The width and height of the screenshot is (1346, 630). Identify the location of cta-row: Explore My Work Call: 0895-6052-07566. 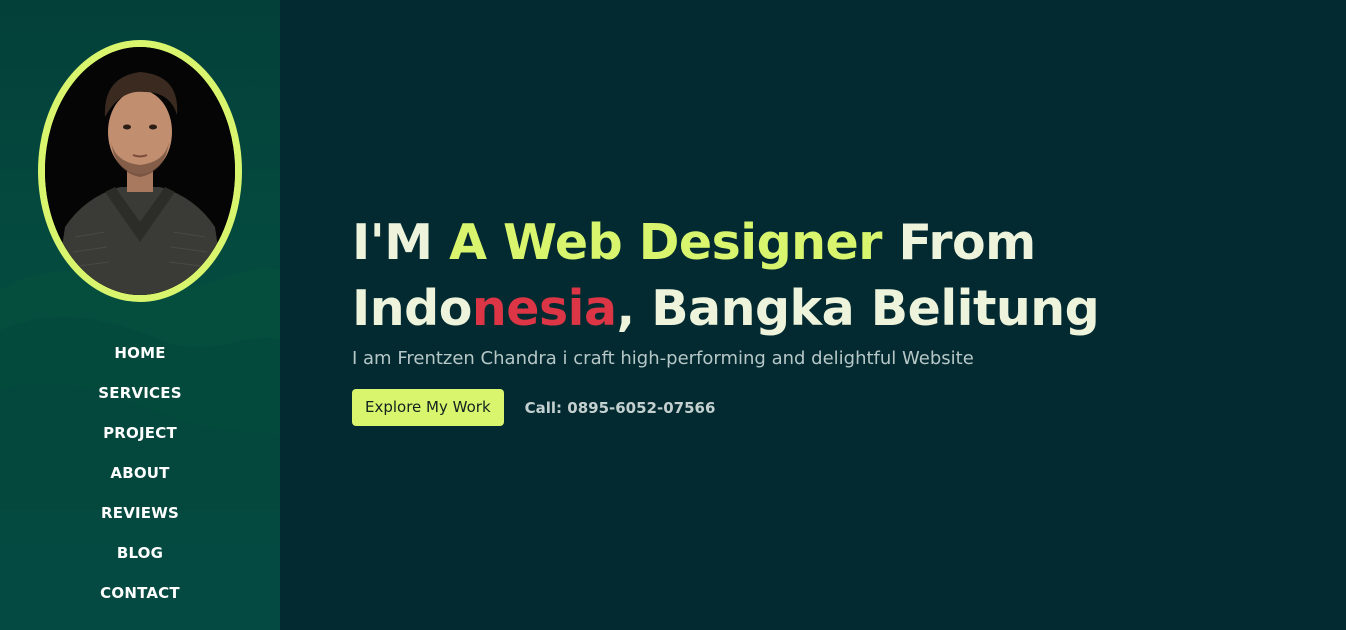
(802, 407).